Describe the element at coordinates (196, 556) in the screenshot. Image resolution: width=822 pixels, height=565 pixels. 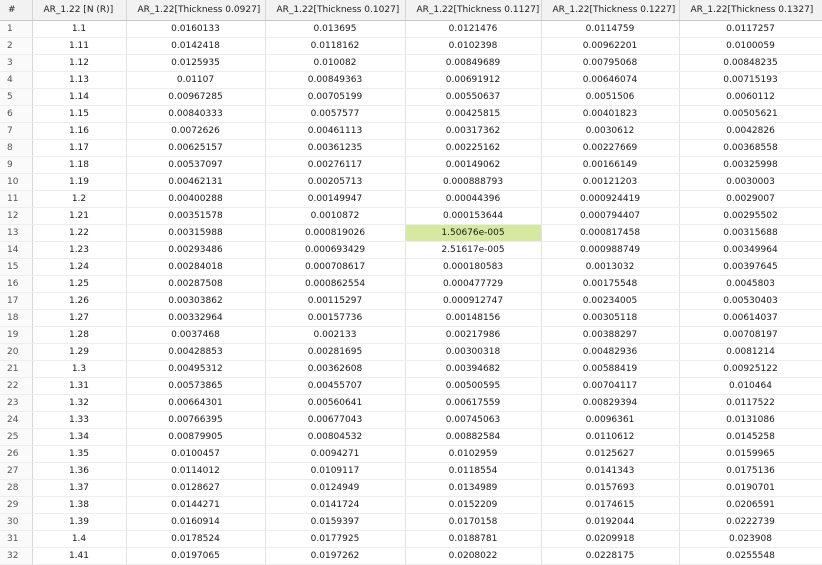
I see `table-cell: 0.0197065` at that location.